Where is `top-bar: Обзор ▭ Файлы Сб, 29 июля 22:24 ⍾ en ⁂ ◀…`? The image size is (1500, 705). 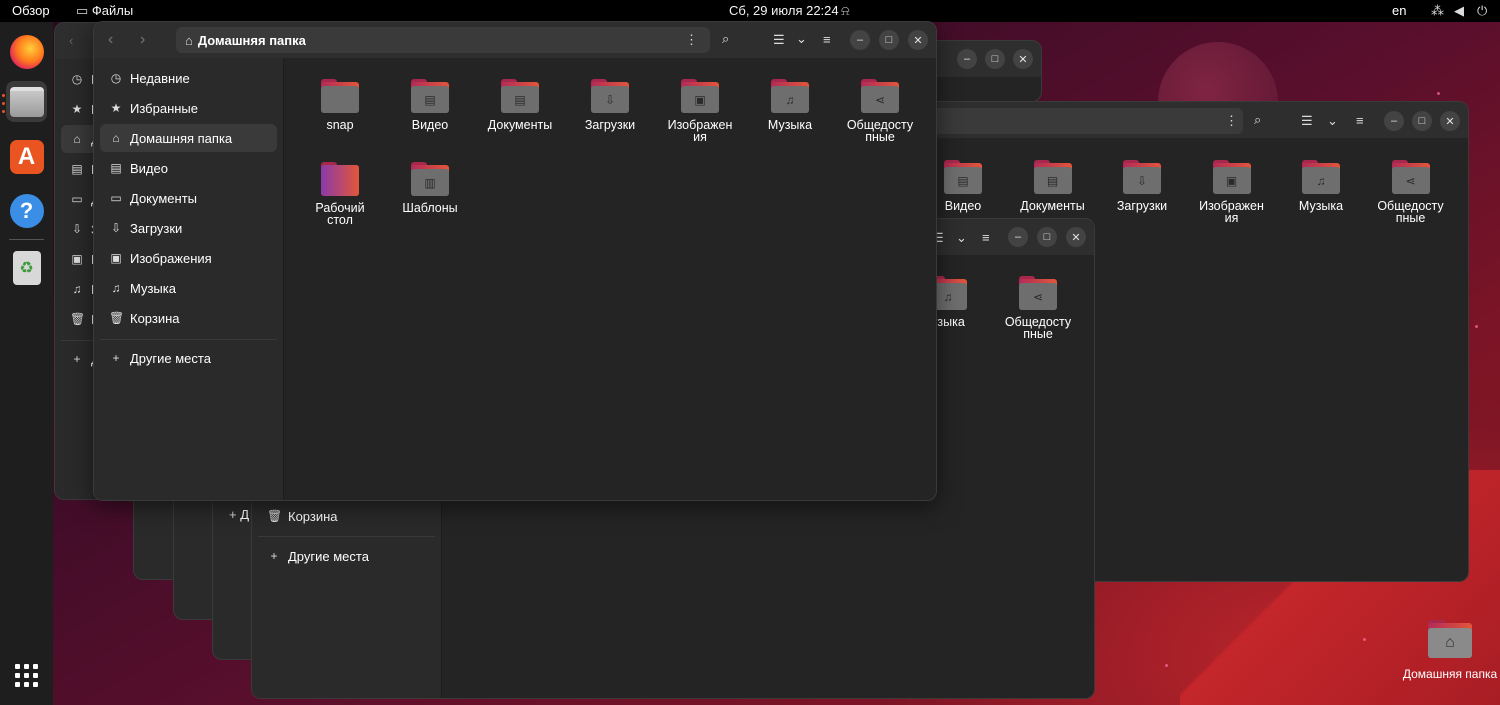
top-bar: Обзор ▭ Файлы Сб, 29 июля 22:24 ⍾ en ⁂ ◀… is located at coordinates (750, 11).